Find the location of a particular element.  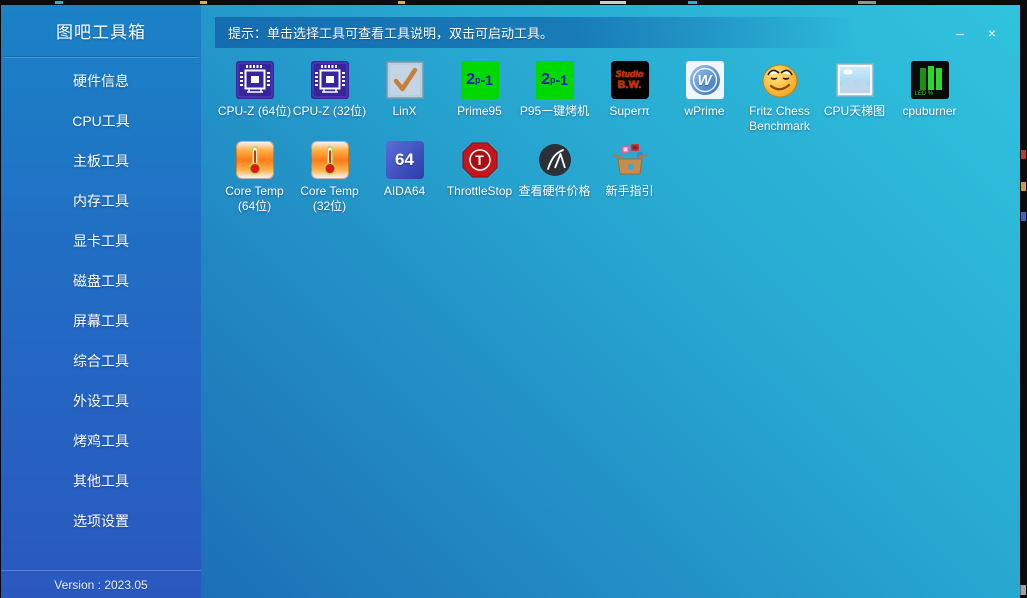

tool-label: P95一键烤机 is located at coordinates (554, 111).